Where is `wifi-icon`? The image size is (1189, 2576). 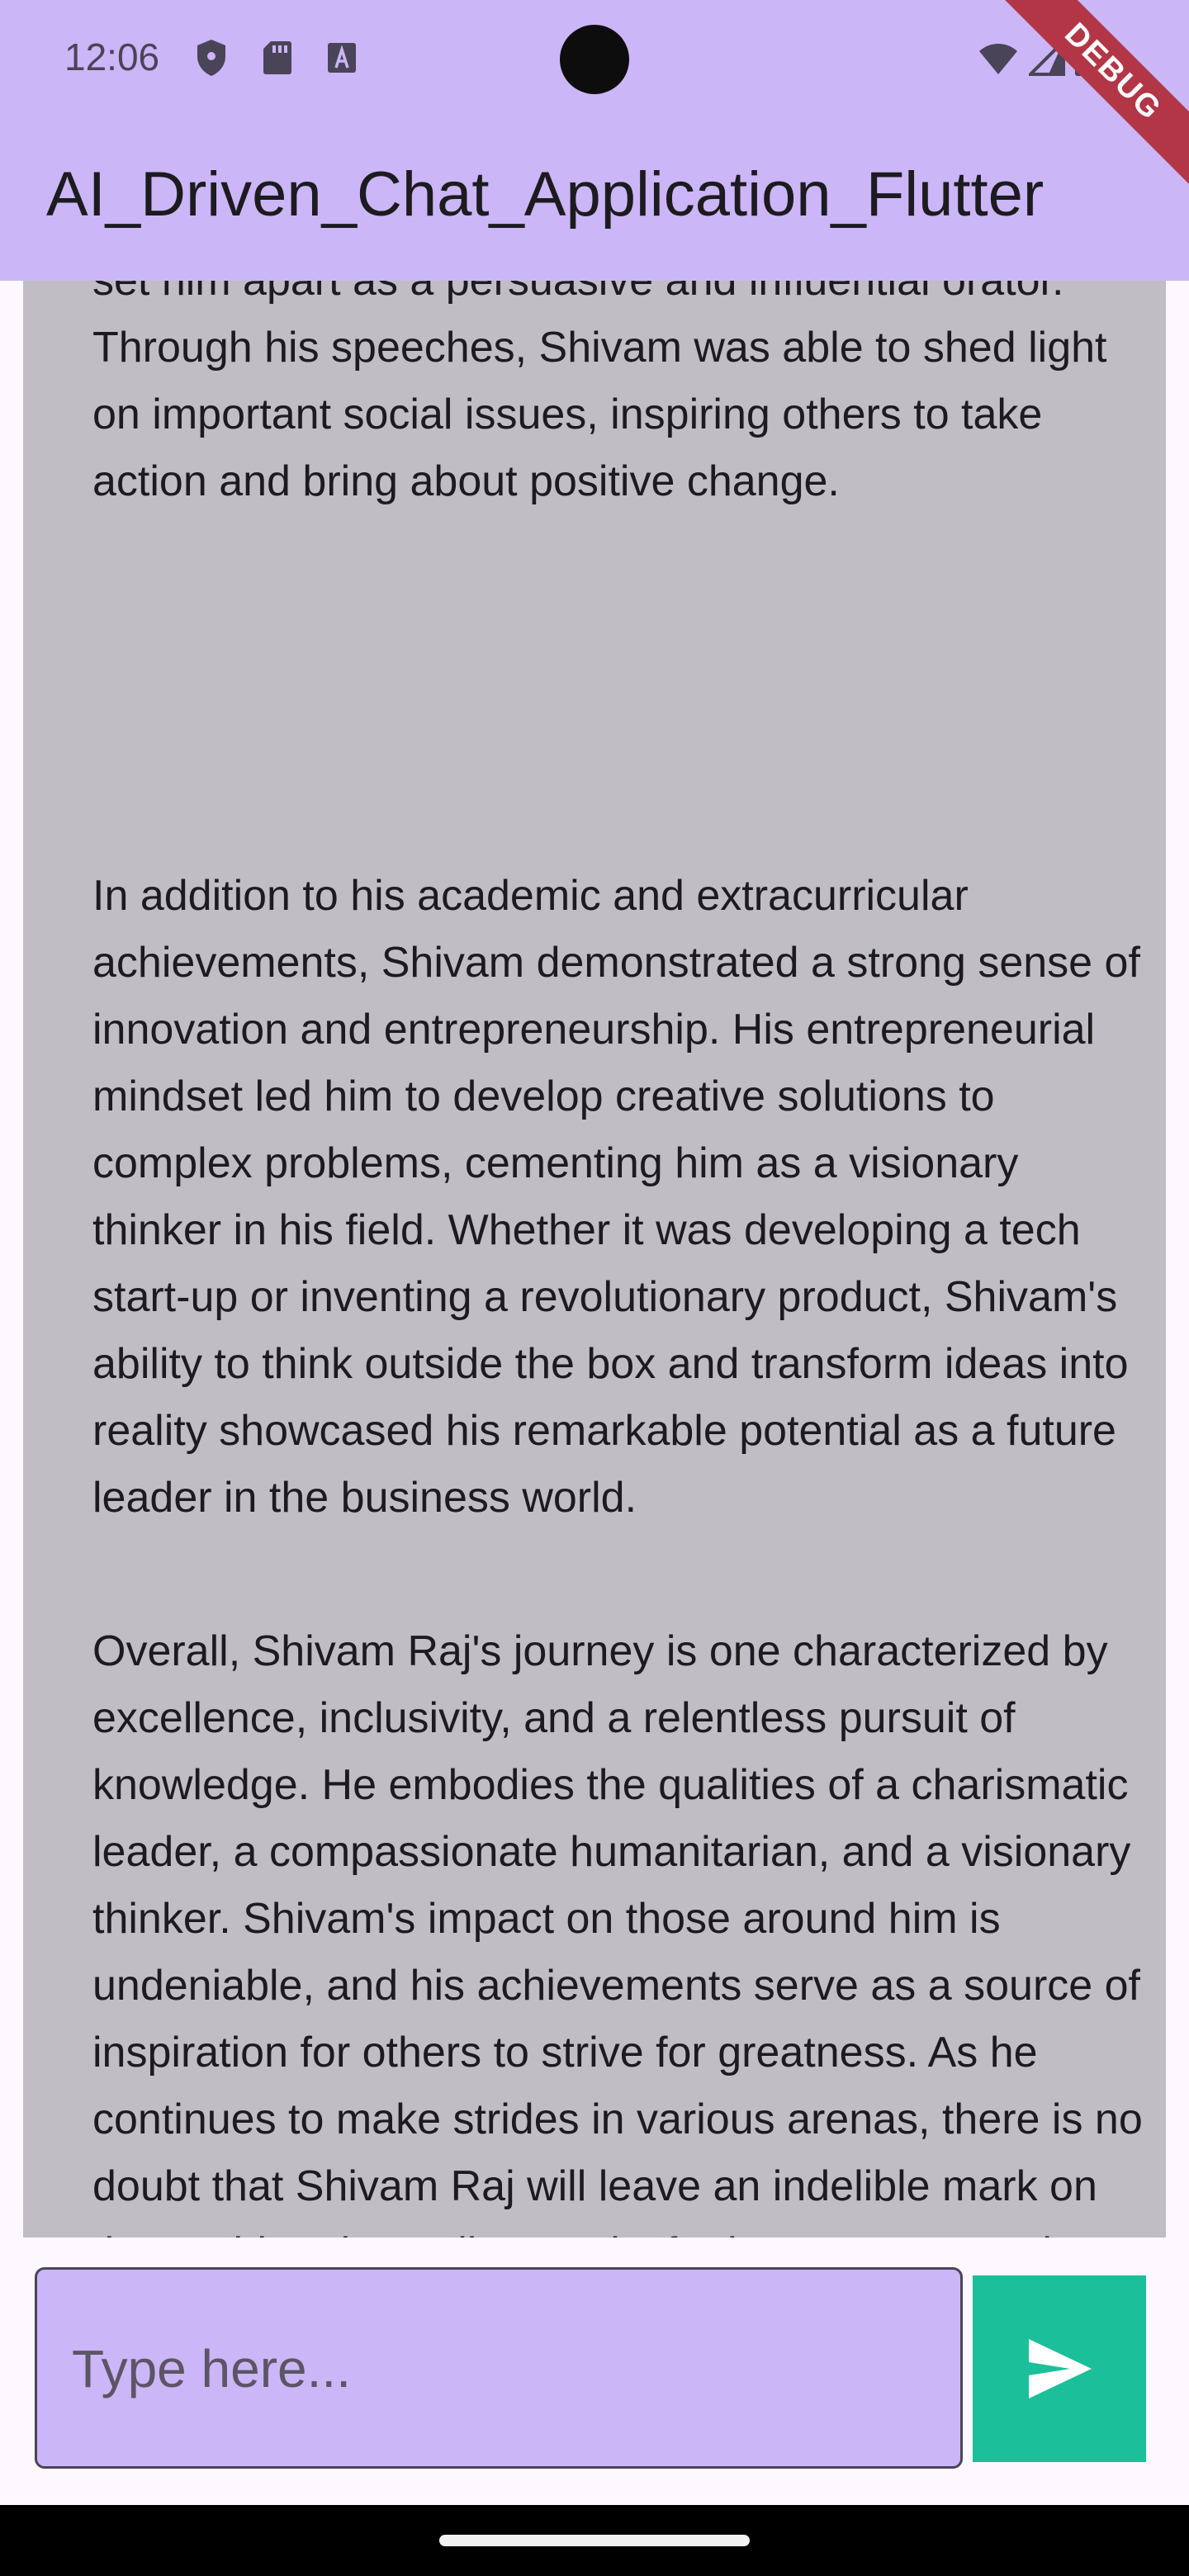
wifi-icon is located at coordinates (998, 58).